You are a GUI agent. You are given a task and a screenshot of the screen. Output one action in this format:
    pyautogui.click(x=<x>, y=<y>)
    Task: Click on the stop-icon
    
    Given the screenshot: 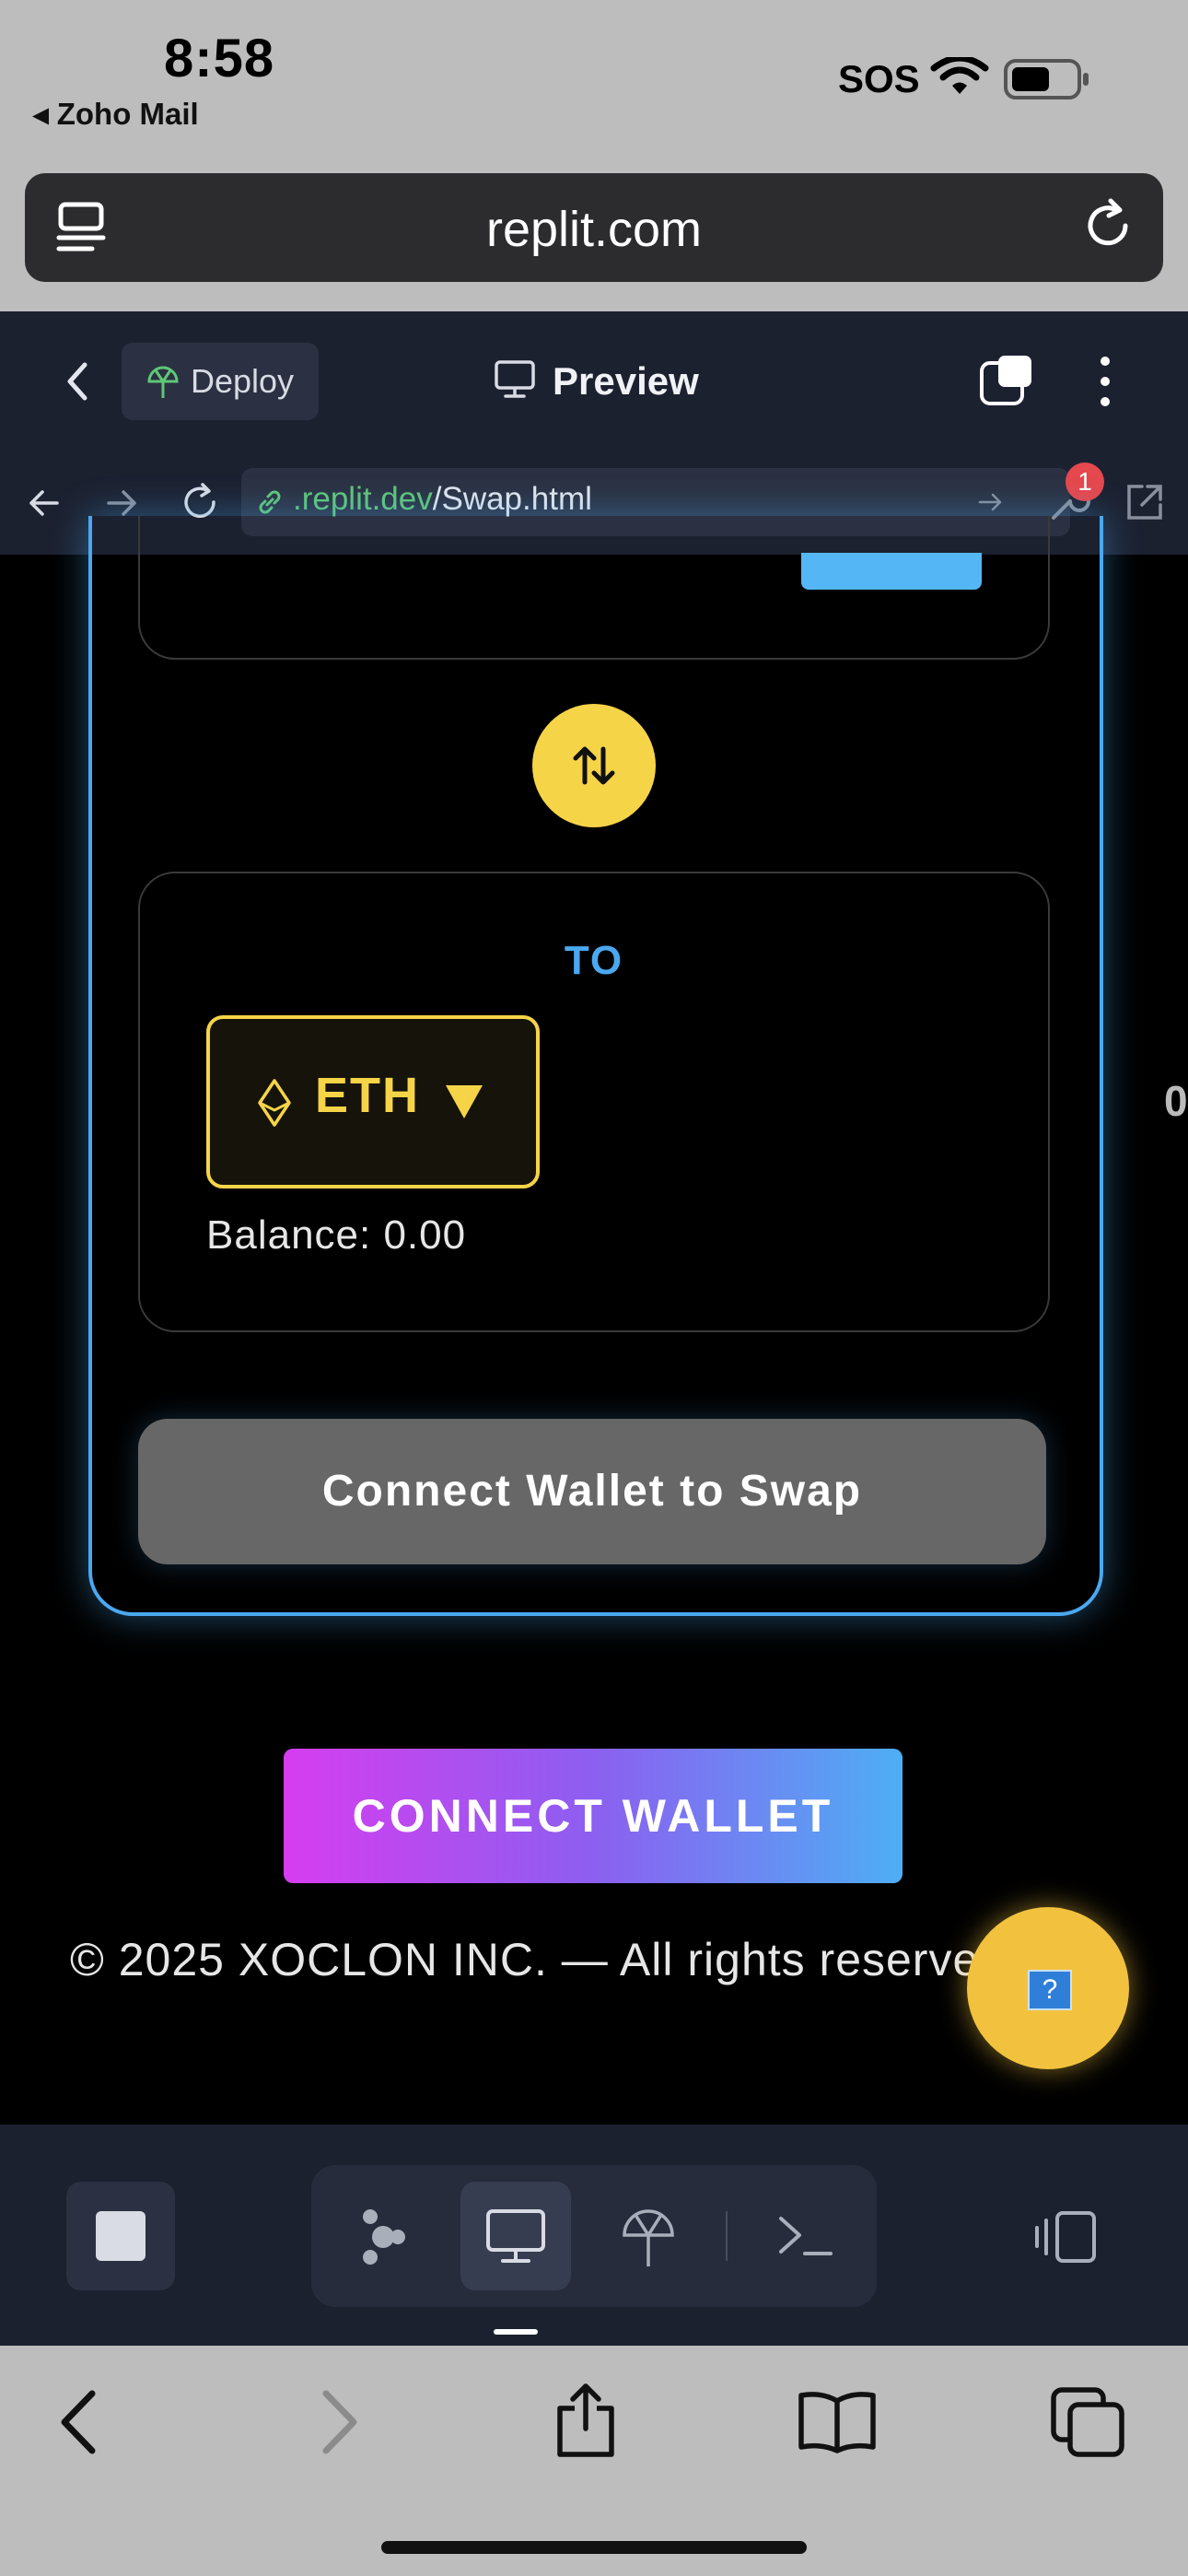 What is the action you would take?
    pyautogui.click(x=121, y=2236)
    